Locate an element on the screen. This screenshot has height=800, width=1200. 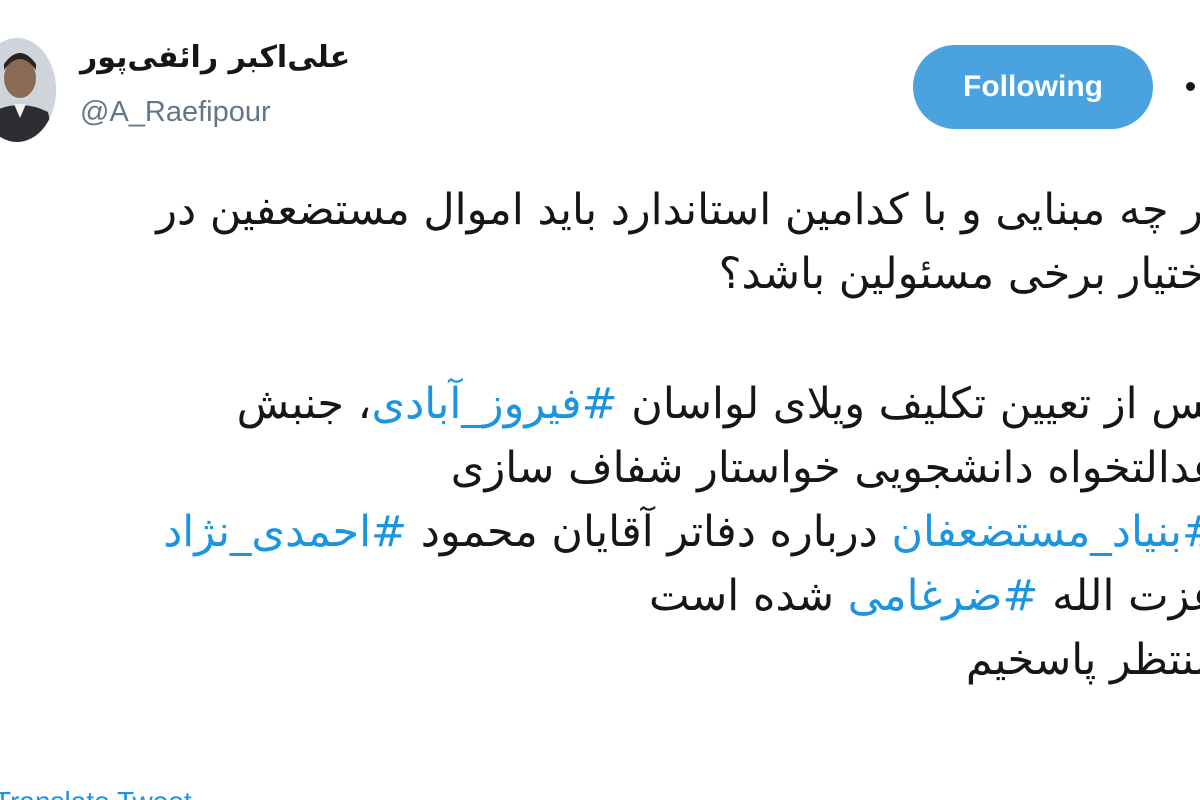
tweet-text-segment: عزت الله is located at coordinates (1126, 596).